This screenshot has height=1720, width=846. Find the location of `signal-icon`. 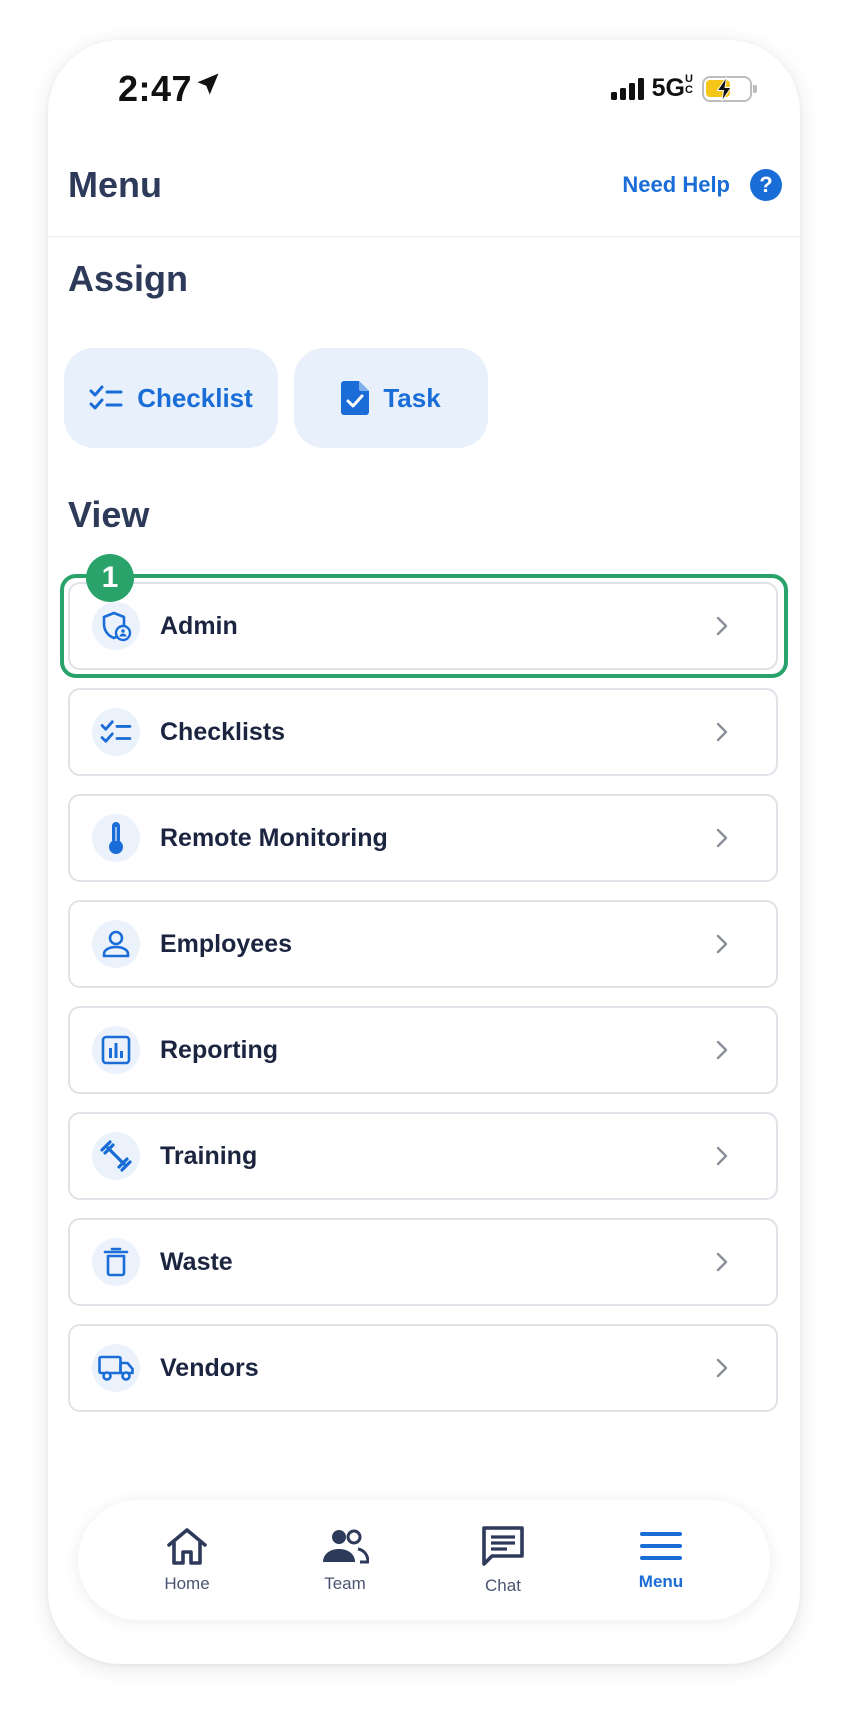

signal-icon is located at coordinates (627, 88).